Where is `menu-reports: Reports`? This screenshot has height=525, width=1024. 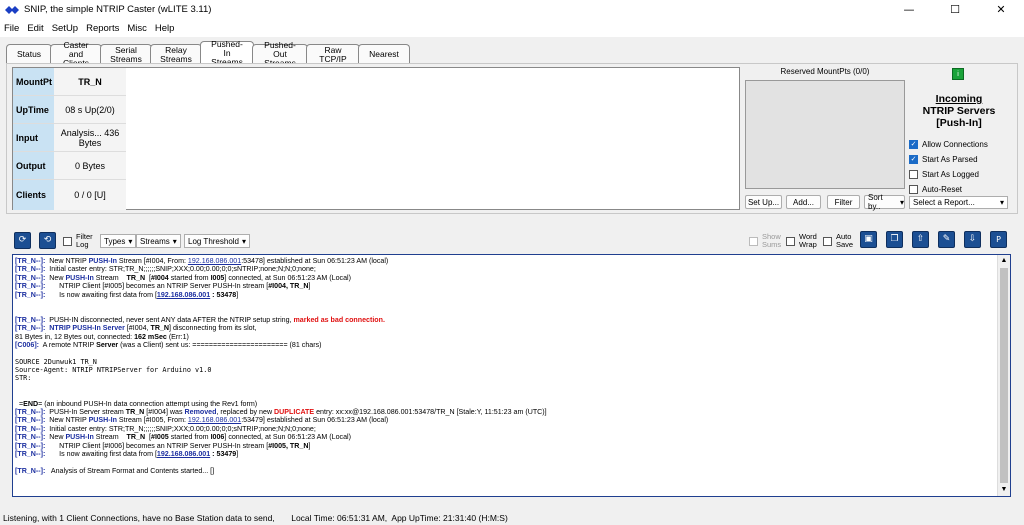 menu-reports: Reports is located at coordinates (102, 28).